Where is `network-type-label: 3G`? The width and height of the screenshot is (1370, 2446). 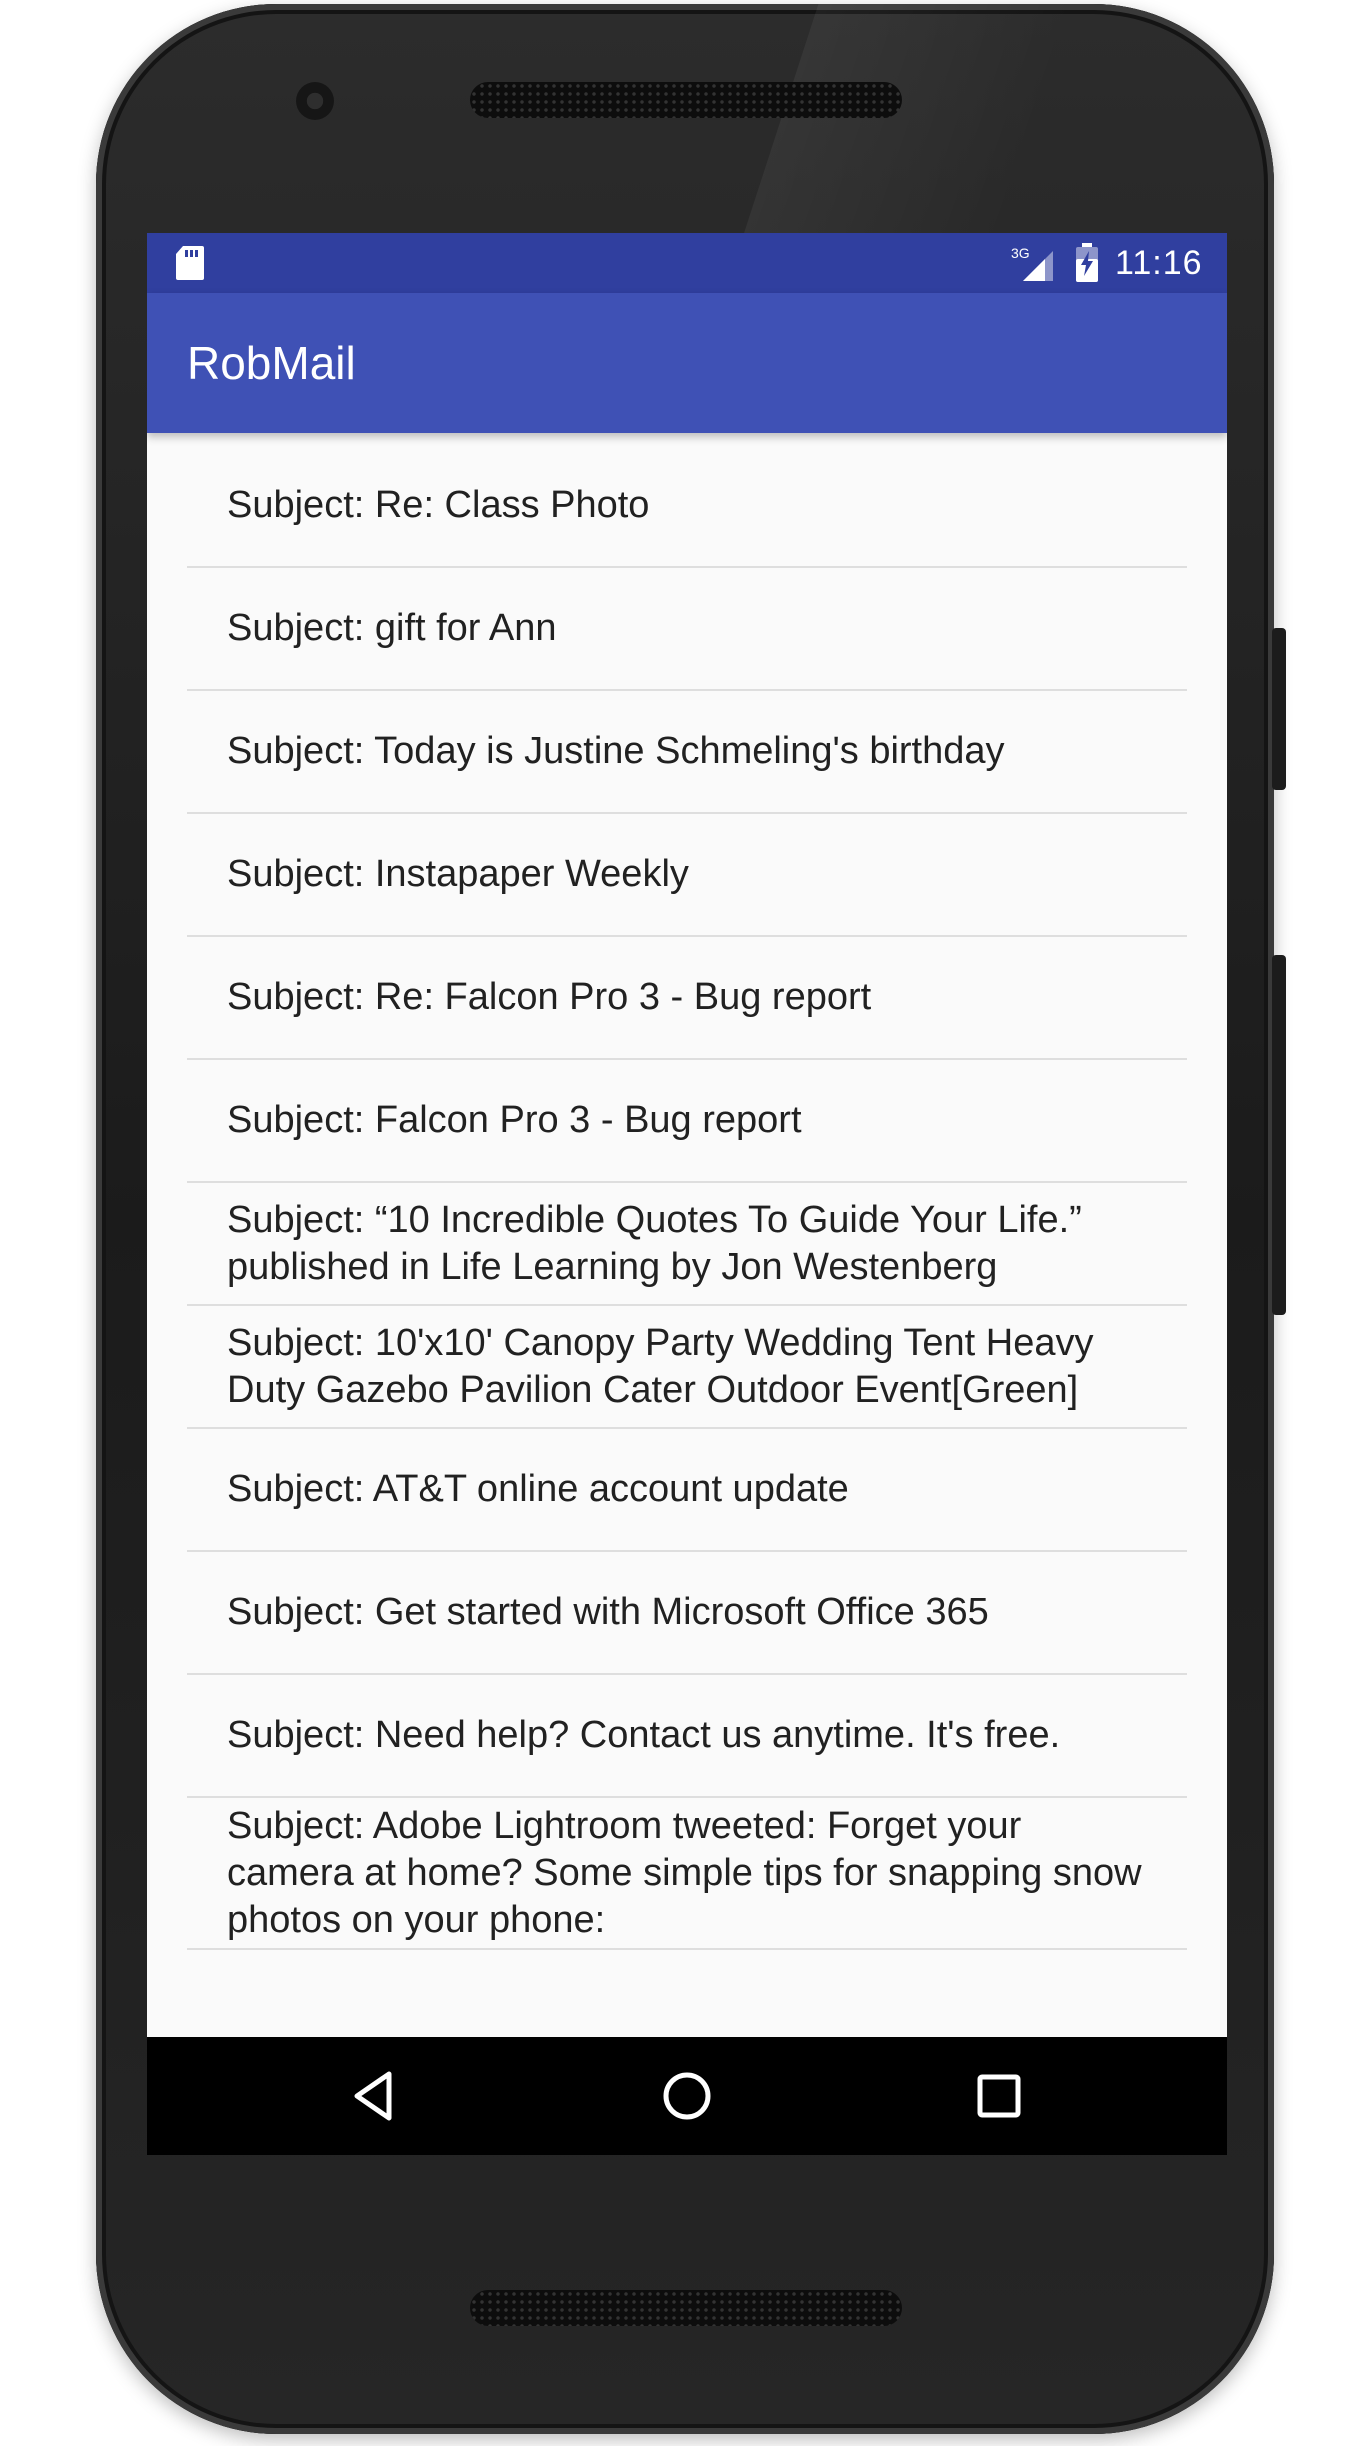
network-type-label: 3G is located at coordinates (1020, 253).